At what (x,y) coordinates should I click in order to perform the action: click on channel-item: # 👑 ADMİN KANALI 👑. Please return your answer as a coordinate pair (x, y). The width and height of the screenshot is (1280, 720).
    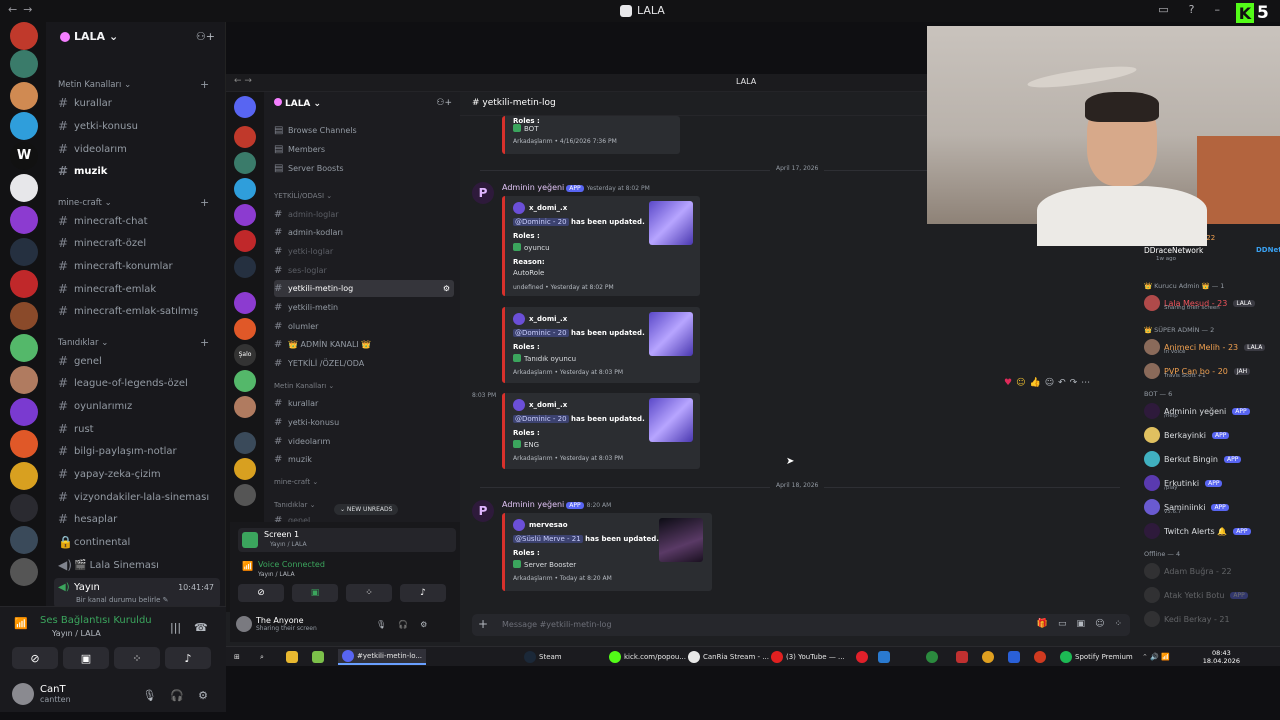
    Looking at the image, I should click on (364, 344).